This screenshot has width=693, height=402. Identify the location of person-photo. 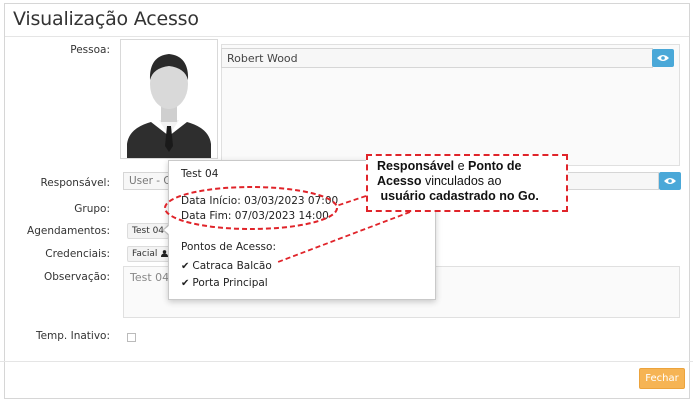
(169, 99).